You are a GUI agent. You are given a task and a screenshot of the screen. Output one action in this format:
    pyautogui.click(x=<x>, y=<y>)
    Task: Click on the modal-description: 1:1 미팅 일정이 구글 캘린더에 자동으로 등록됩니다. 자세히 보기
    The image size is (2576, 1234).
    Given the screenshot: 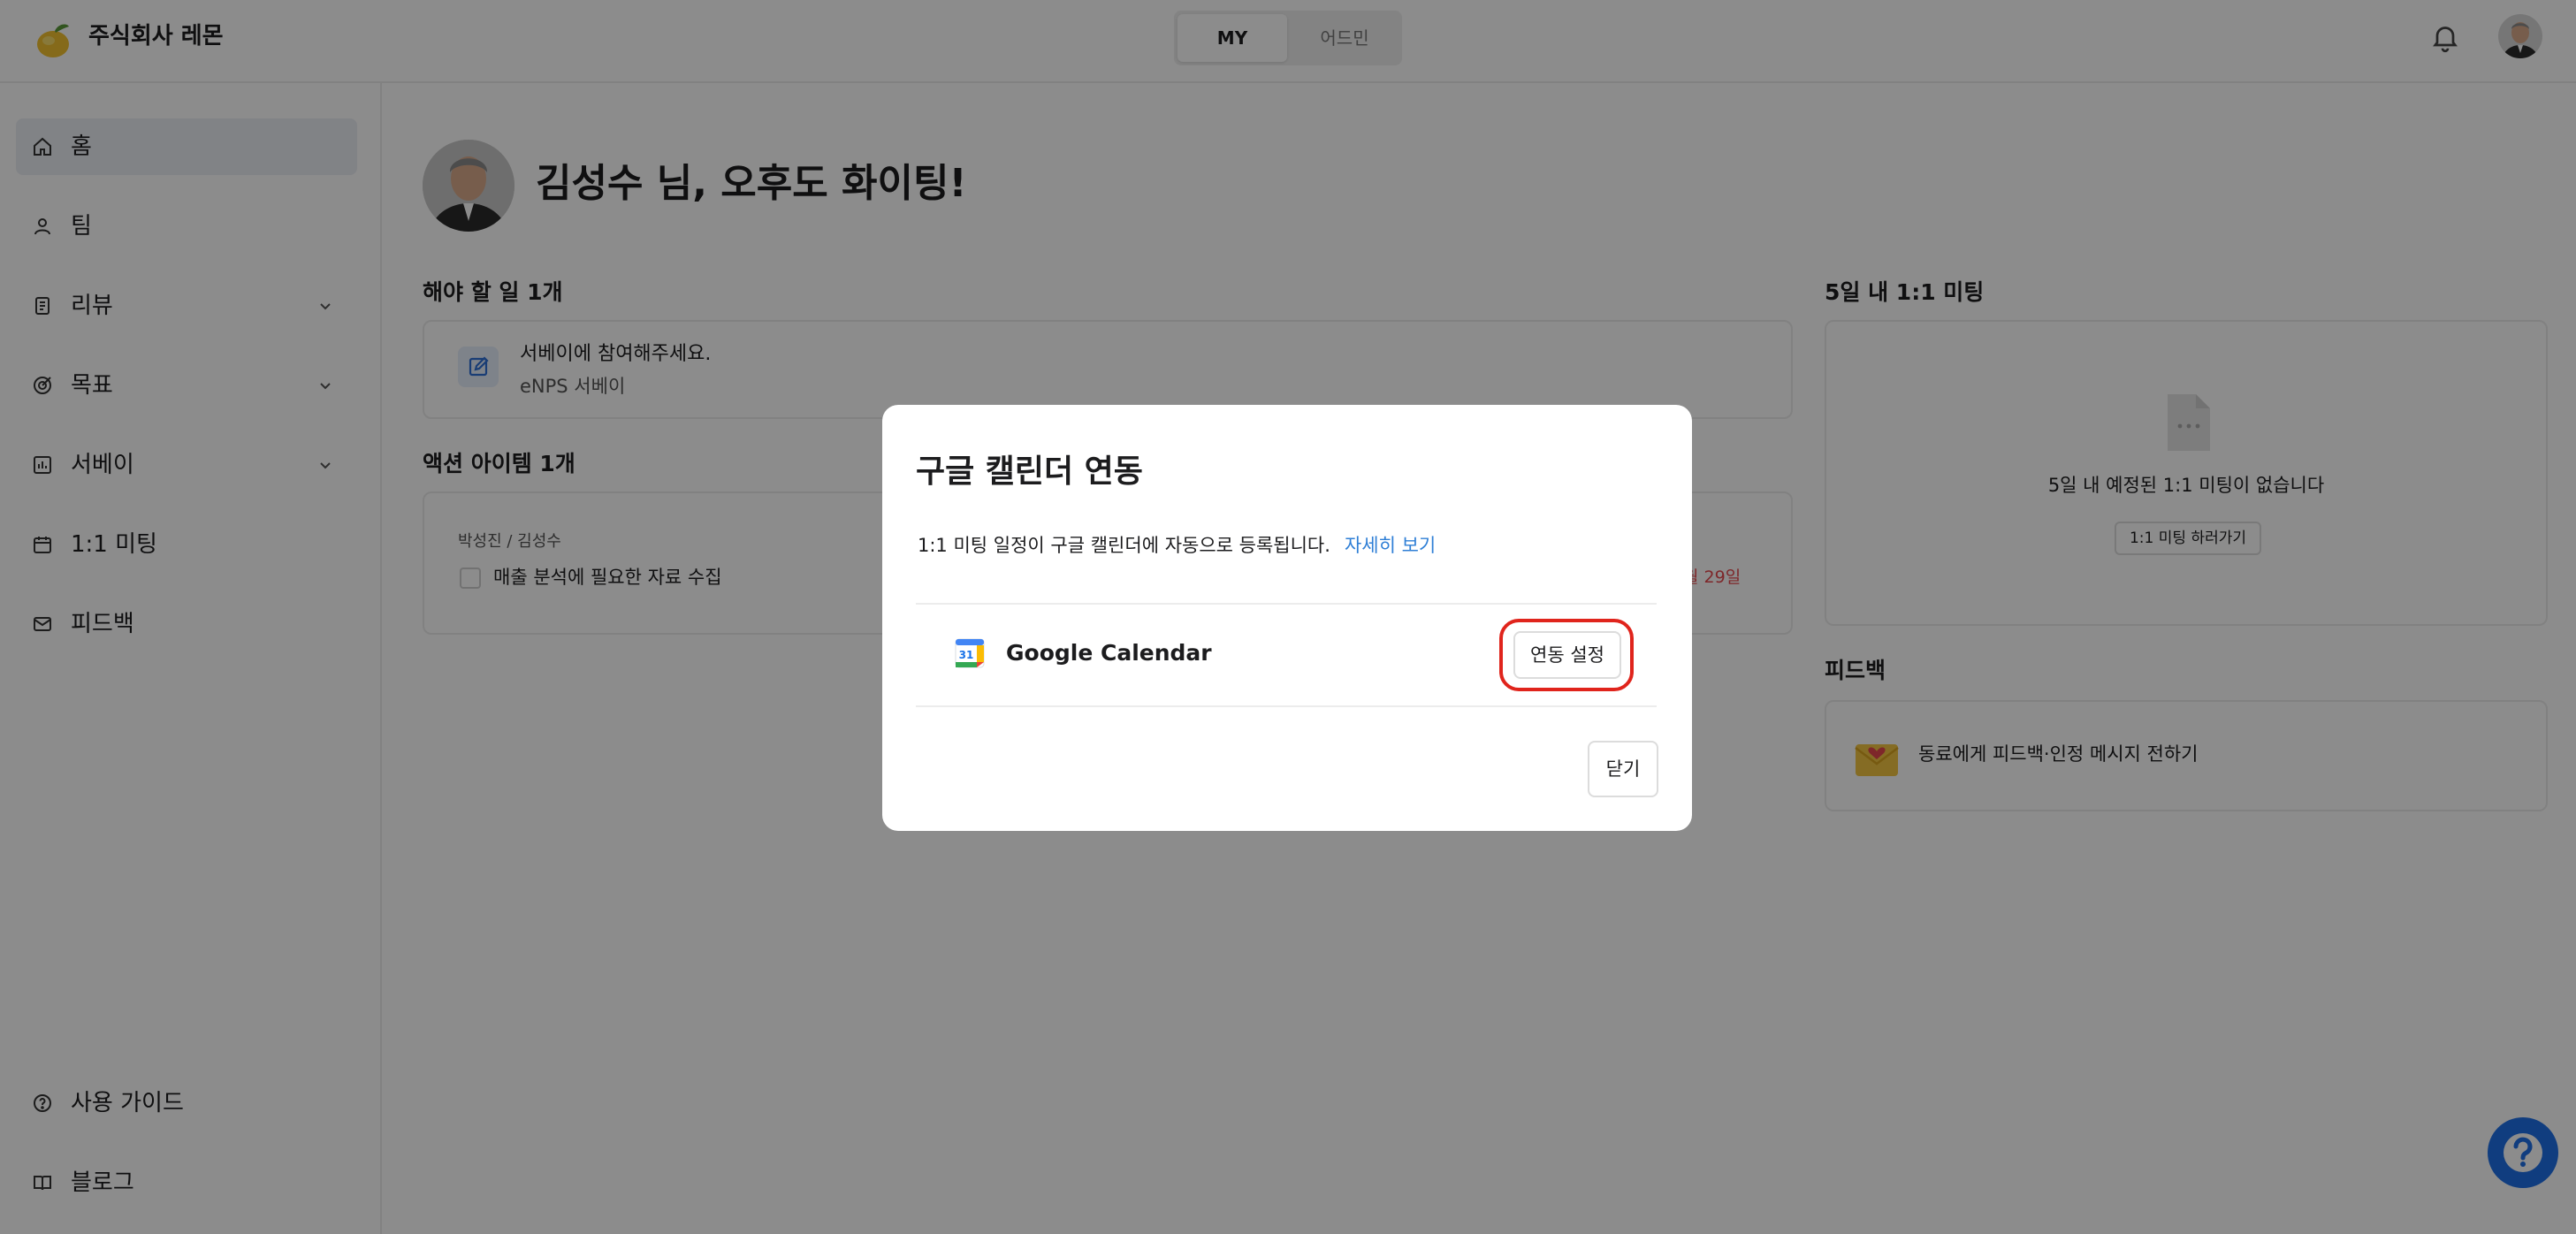 What is the action you would take?
    pyautogui.click(x=1177, y=545)
    